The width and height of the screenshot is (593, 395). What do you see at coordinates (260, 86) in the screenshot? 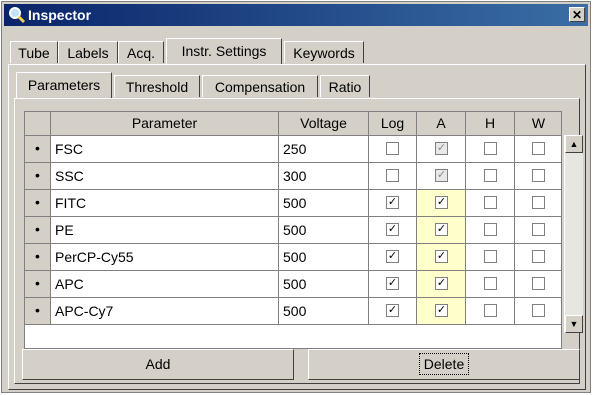
I see `tab-compensation: Compensation` at bounding box center [260, 86].